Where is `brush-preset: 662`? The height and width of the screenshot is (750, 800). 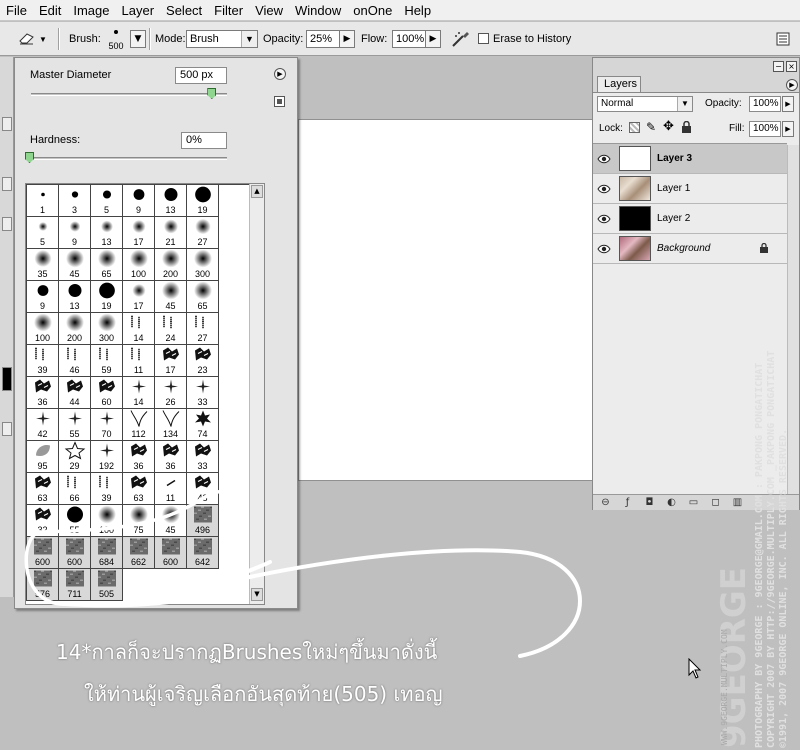
brush-preset: 662 is located at coordinates (139, 553).